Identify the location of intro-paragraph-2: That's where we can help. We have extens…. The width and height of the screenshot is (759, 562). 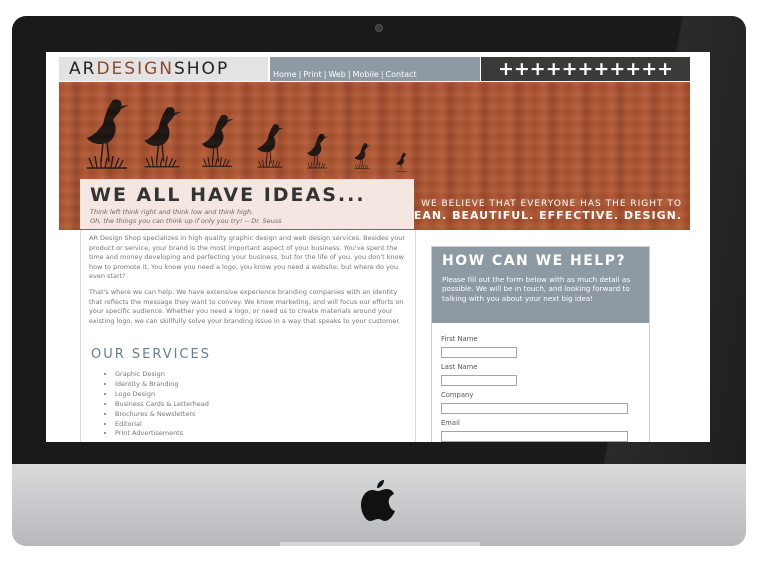
(246, 306).